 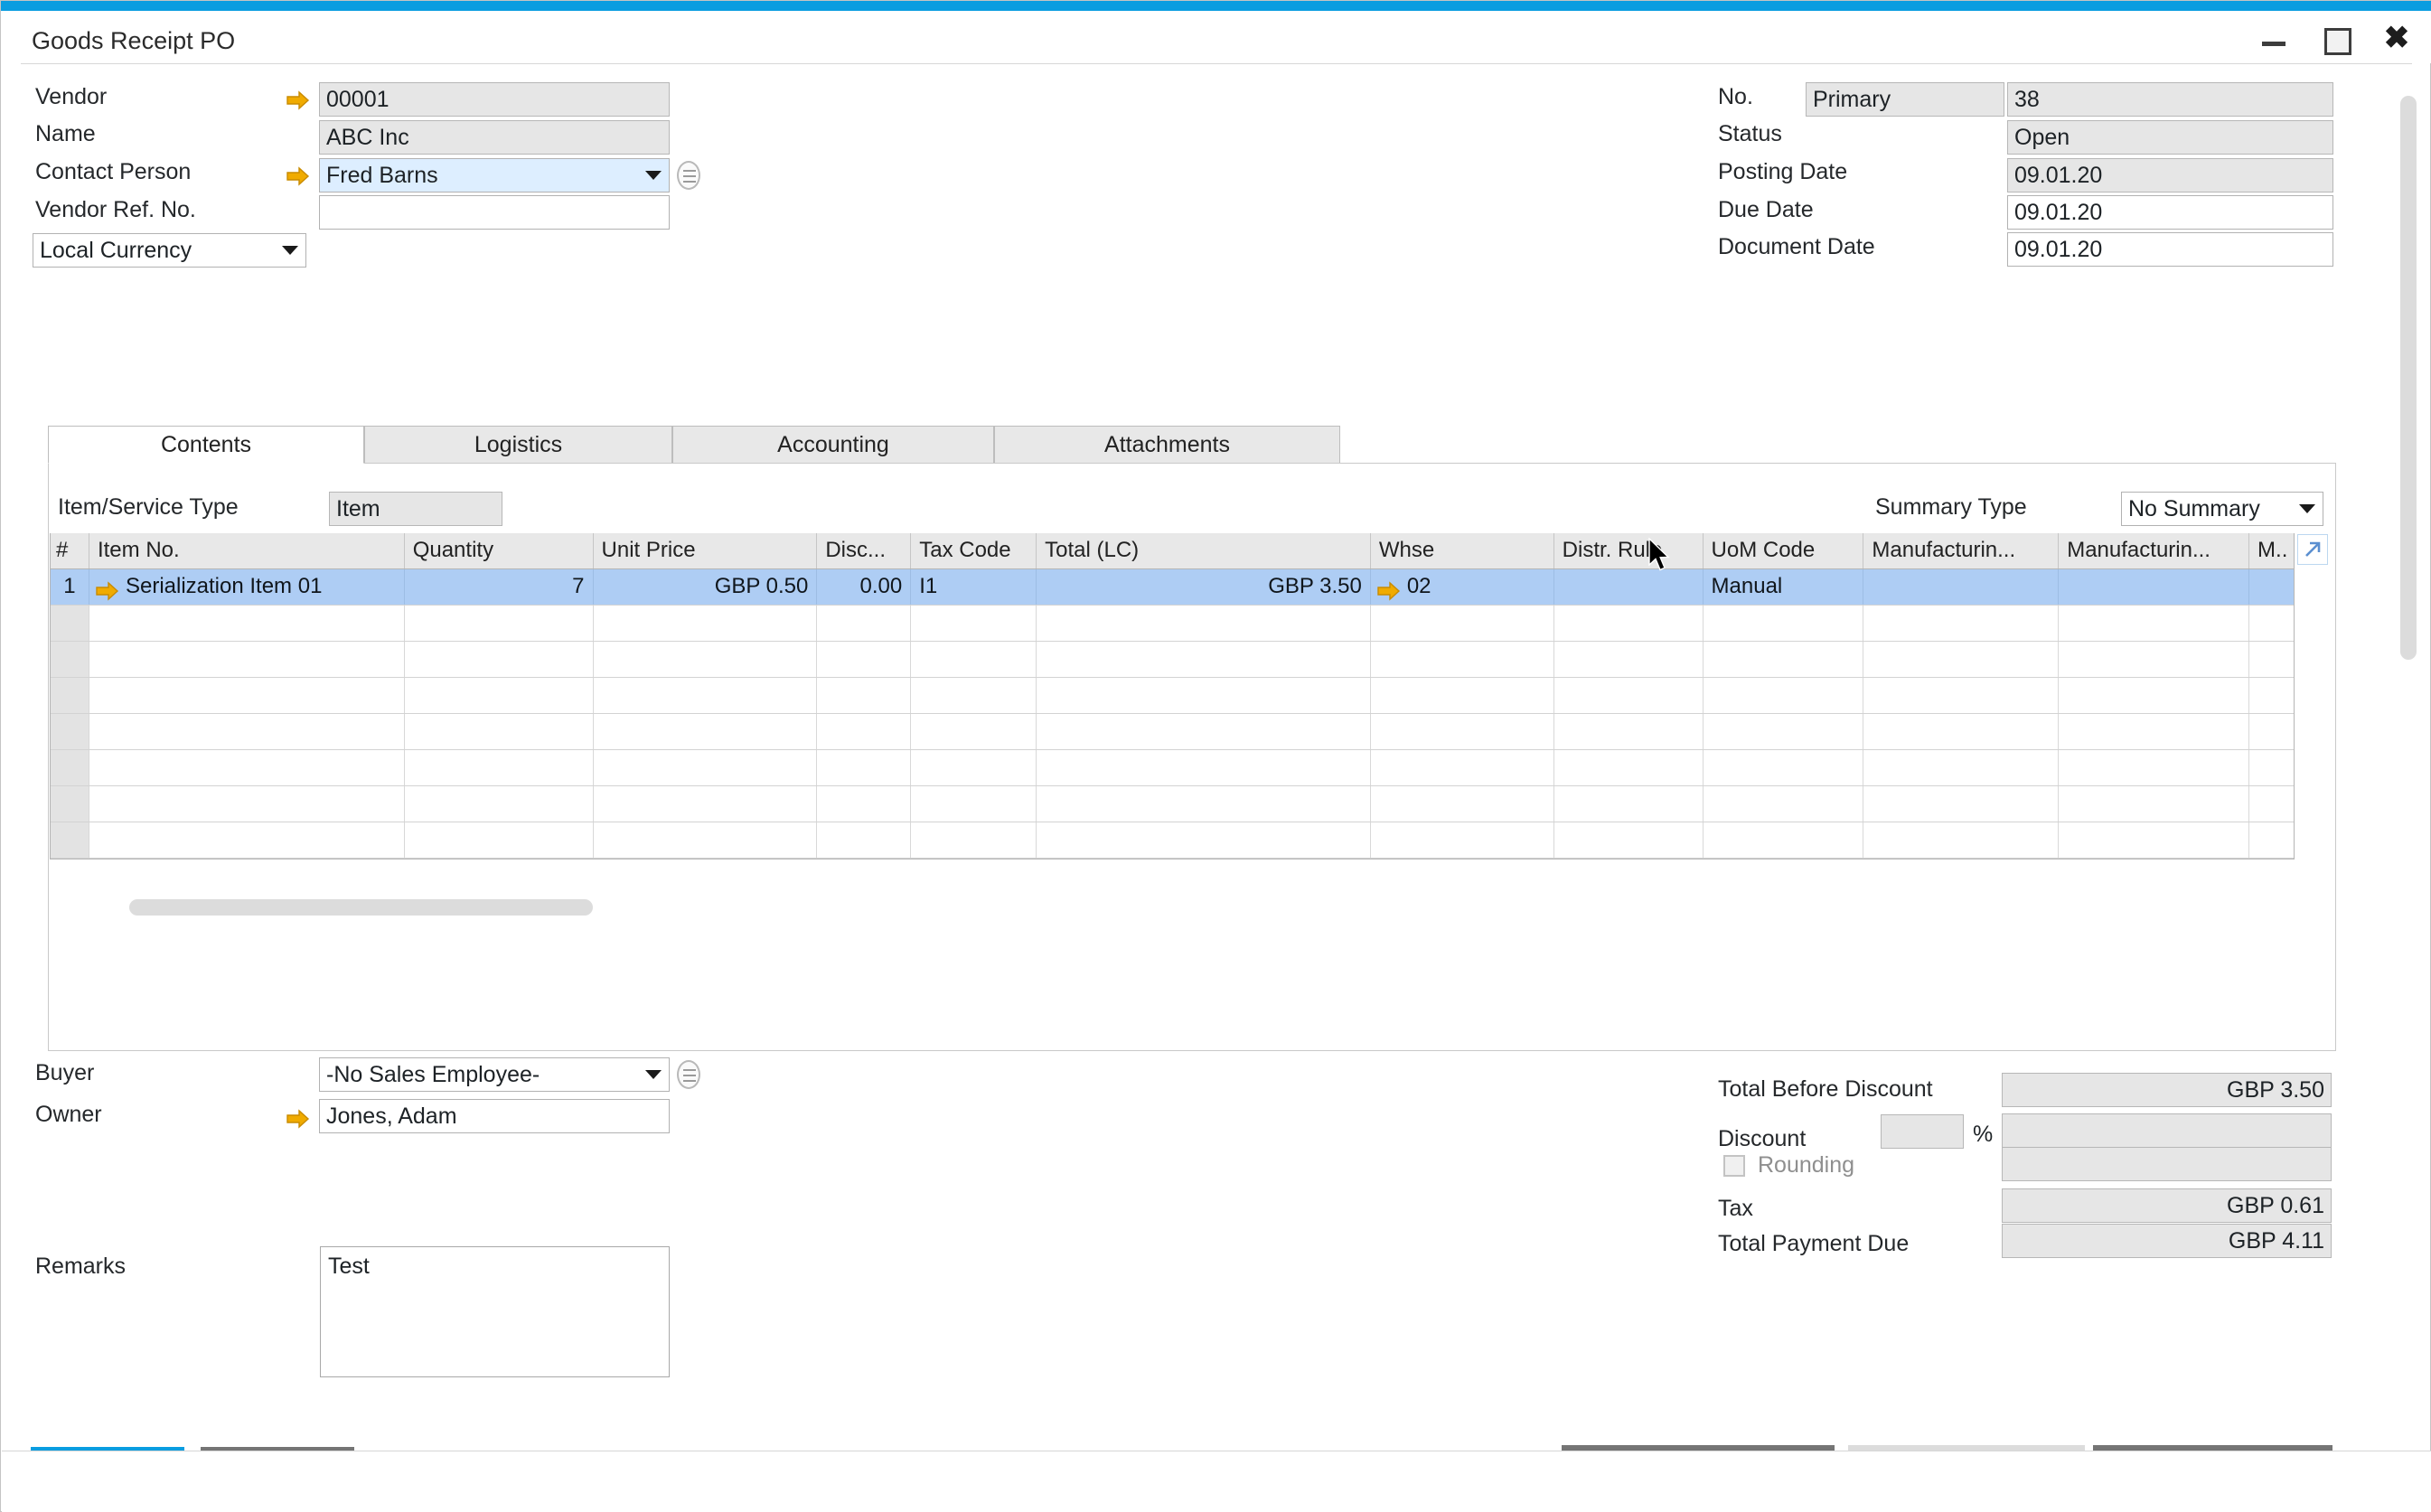 What do you see at coordinates (2312, 549) in the screenshot?
I see `expand-arrow-icon` at bounding box center [2312, 549].